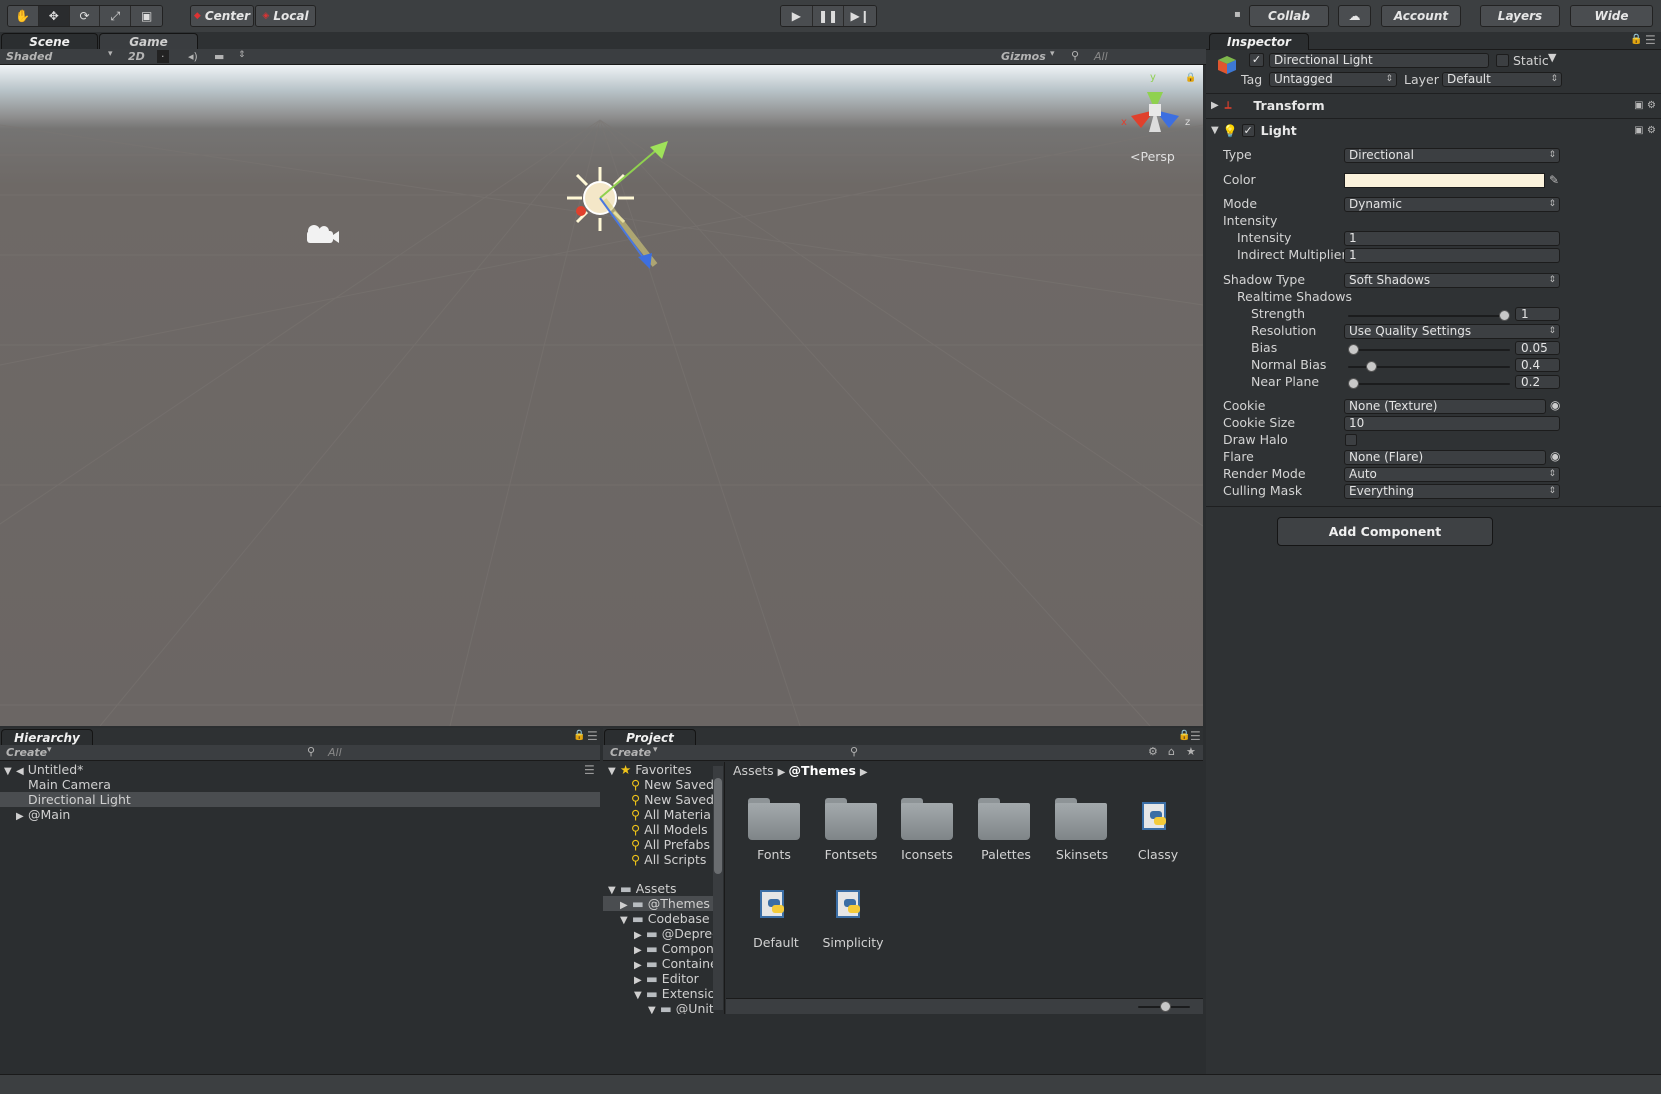  I want to click on asset-label-simplicity: Simplicity, so click(853, 942).